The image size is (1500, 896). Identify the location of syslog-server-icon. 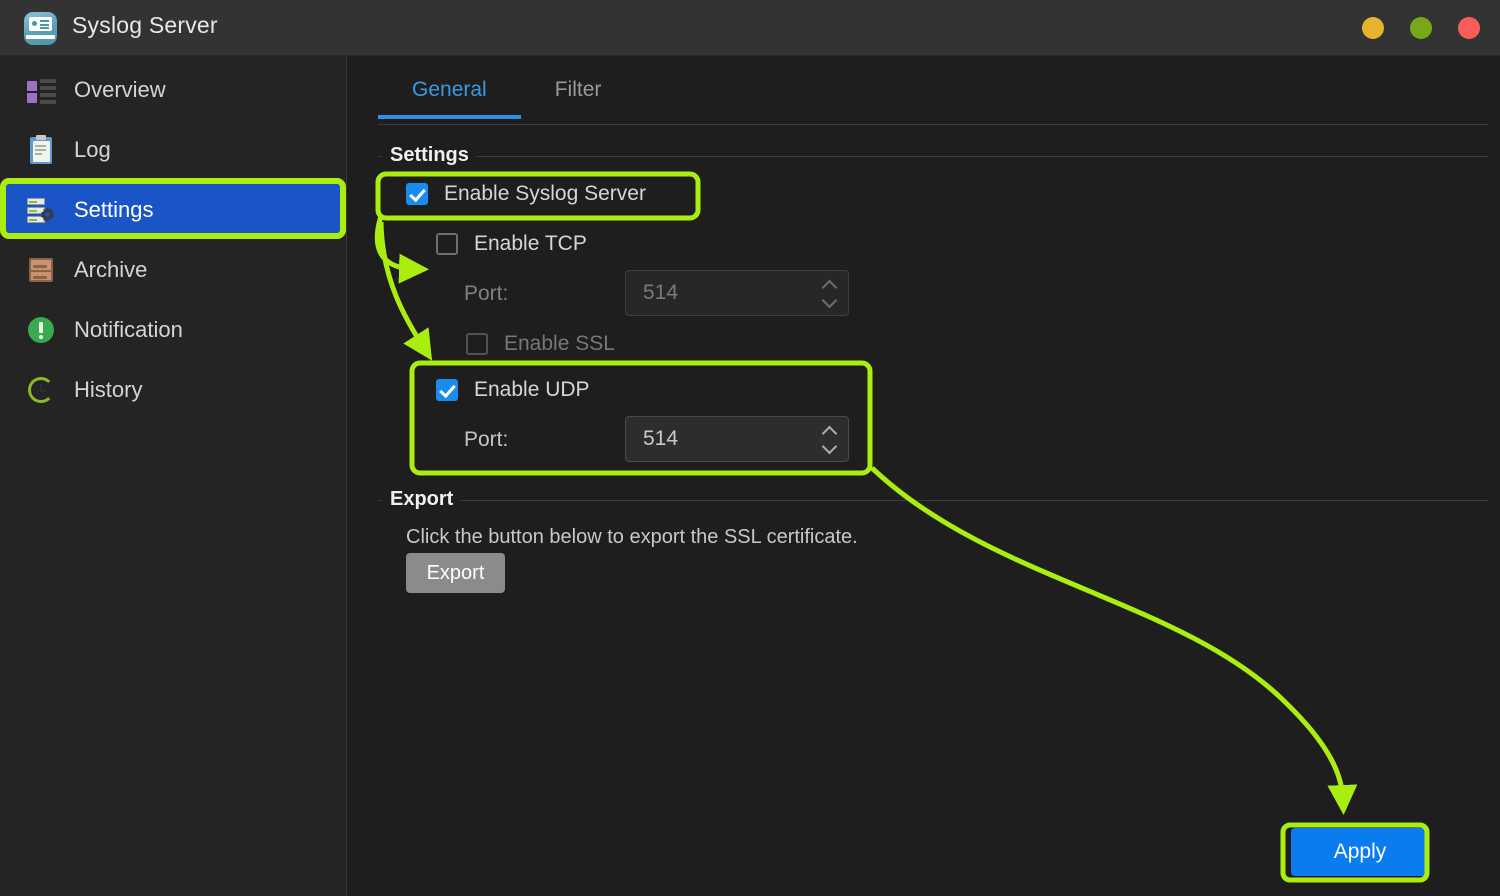
(40, 28).